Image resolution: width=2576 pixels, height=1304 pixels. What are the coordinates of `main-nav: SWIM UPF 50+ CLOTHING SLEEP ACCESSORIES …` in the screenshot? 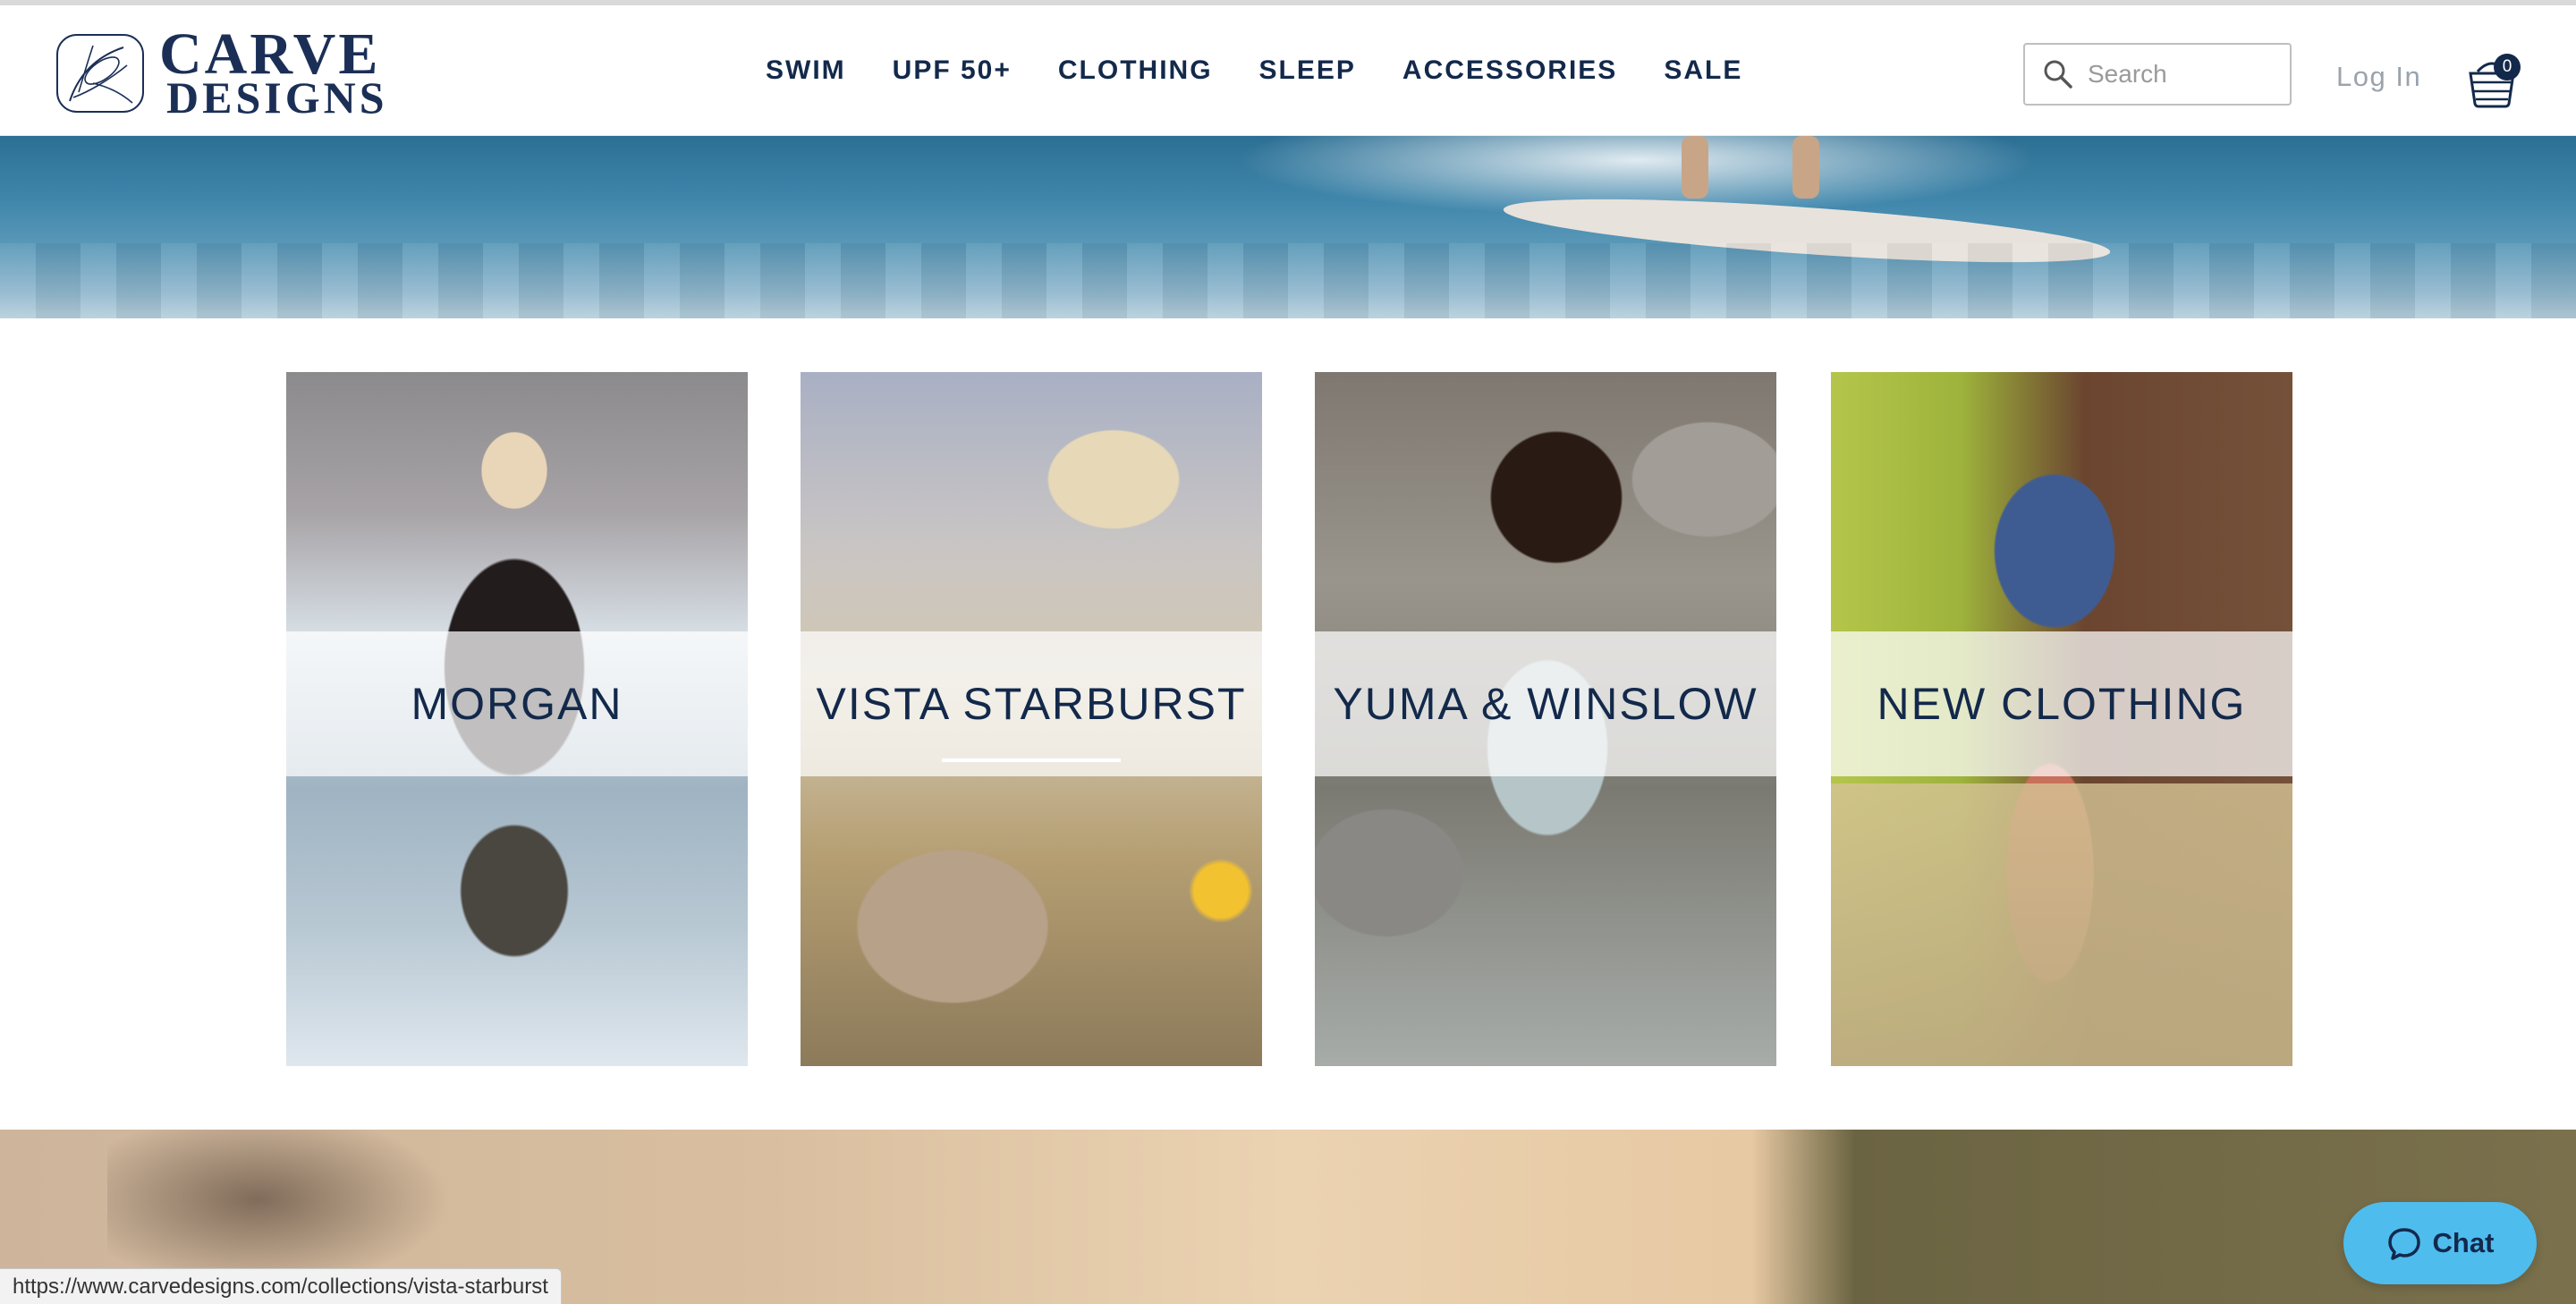 It's located at (1277, 70).